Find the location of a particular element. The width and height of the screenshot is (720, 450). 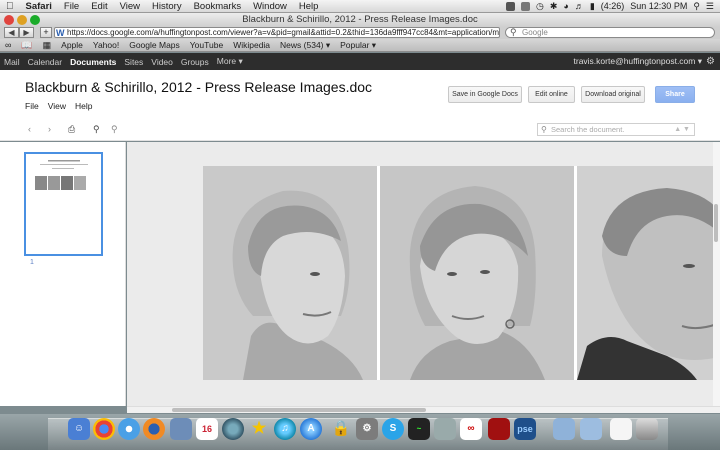

doc-menu-help: Help is located at coordinates (83, 106).